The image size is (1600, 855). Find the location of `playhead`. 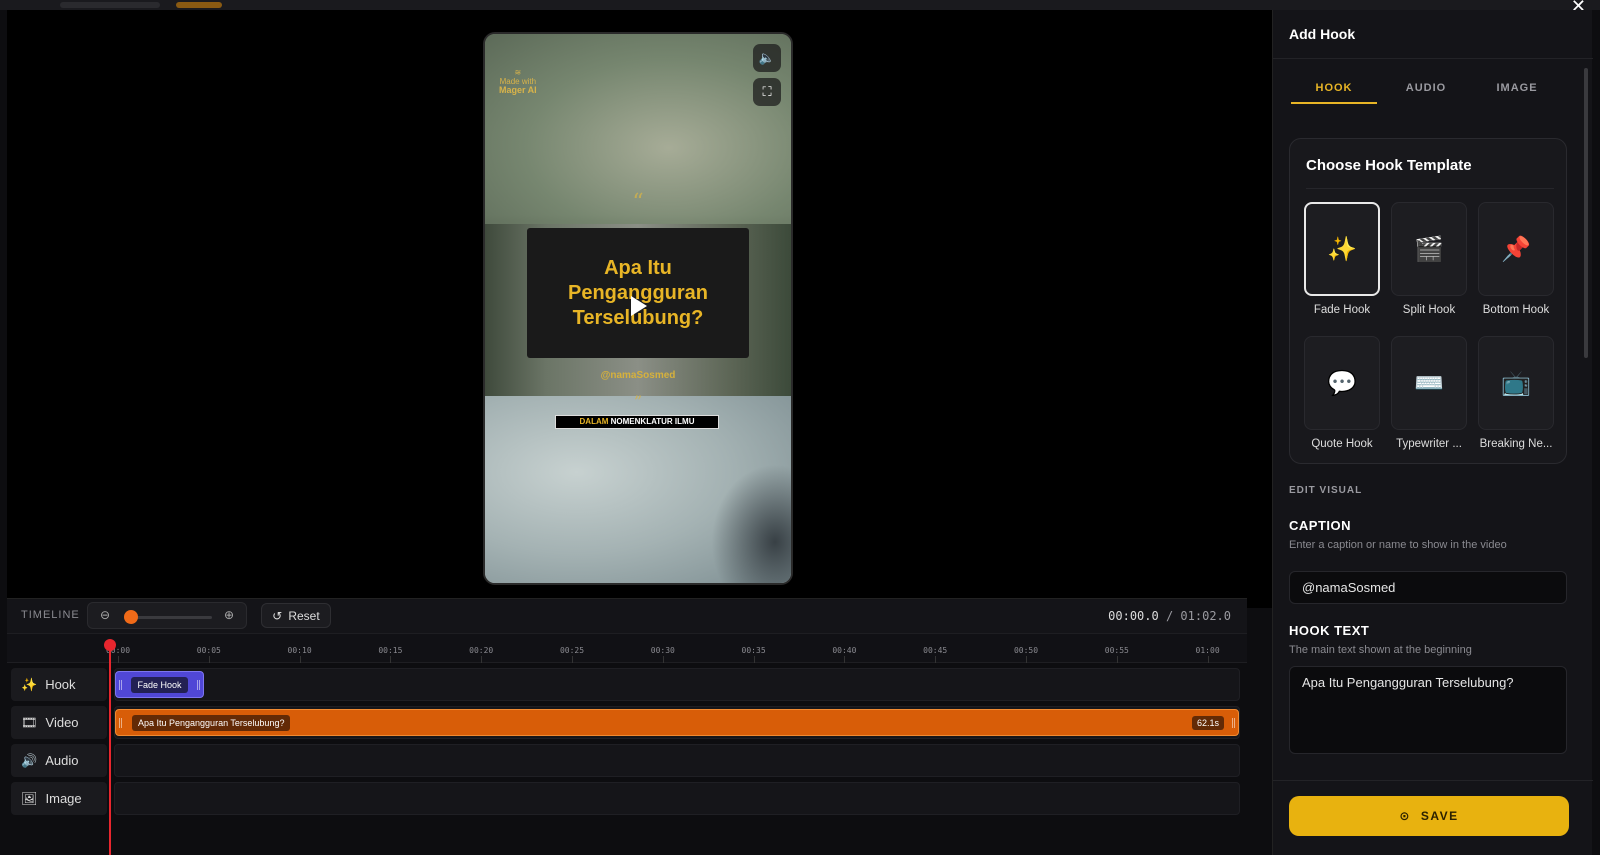

playhead is located at coordinates (110, 751).